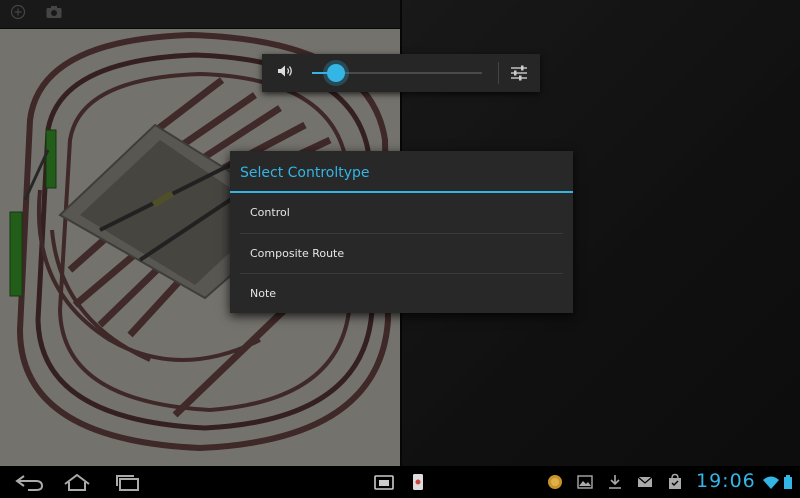 This screenshot has height=498, width=800. I want to click on dialog-item-label: Composite Route, so click(297, 253).